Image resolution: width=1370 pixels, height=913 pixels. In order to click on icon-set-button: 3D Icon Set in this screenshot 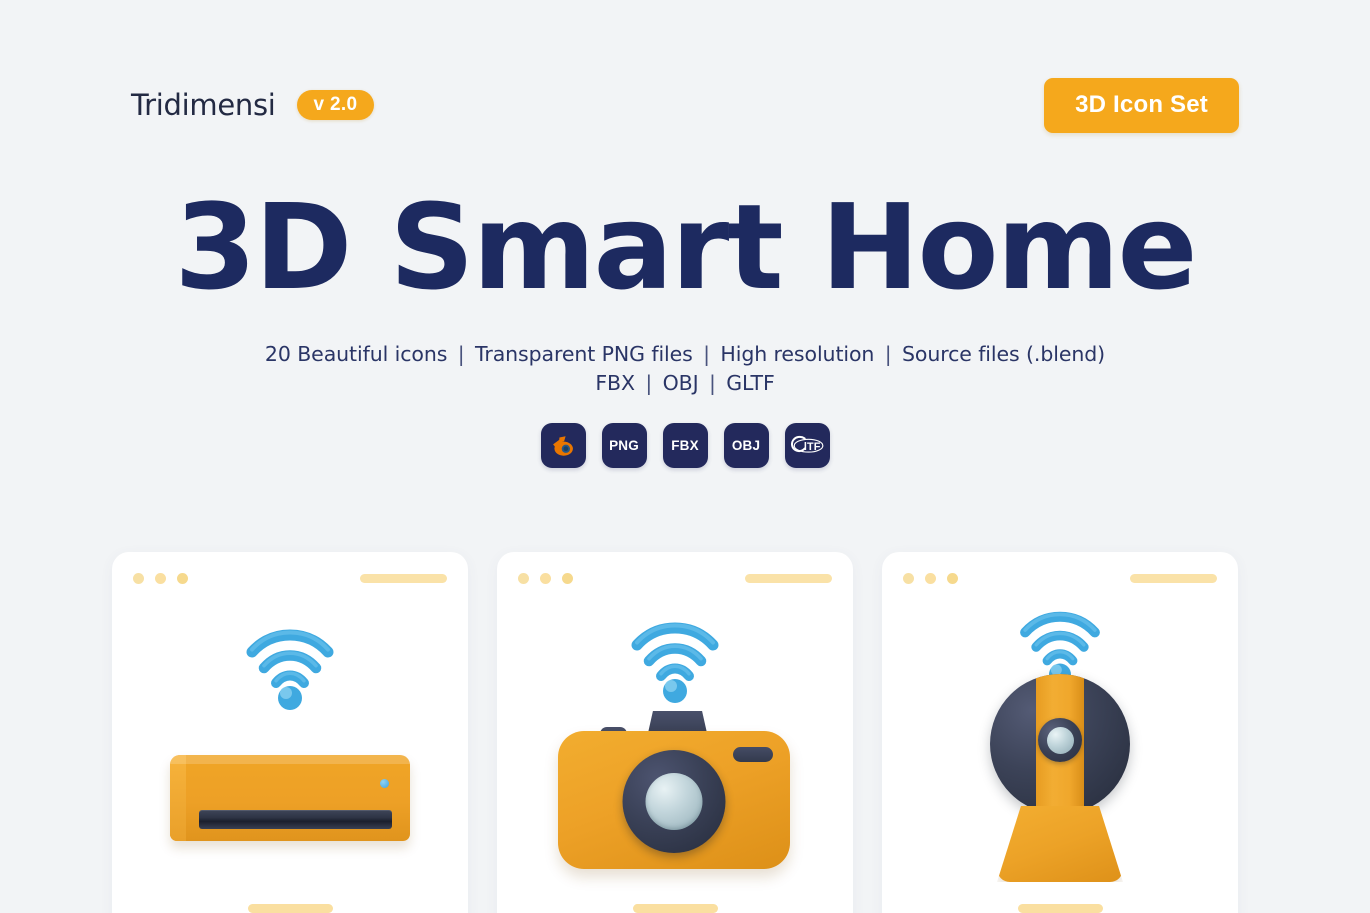, I will do `click(1141, 105)`.